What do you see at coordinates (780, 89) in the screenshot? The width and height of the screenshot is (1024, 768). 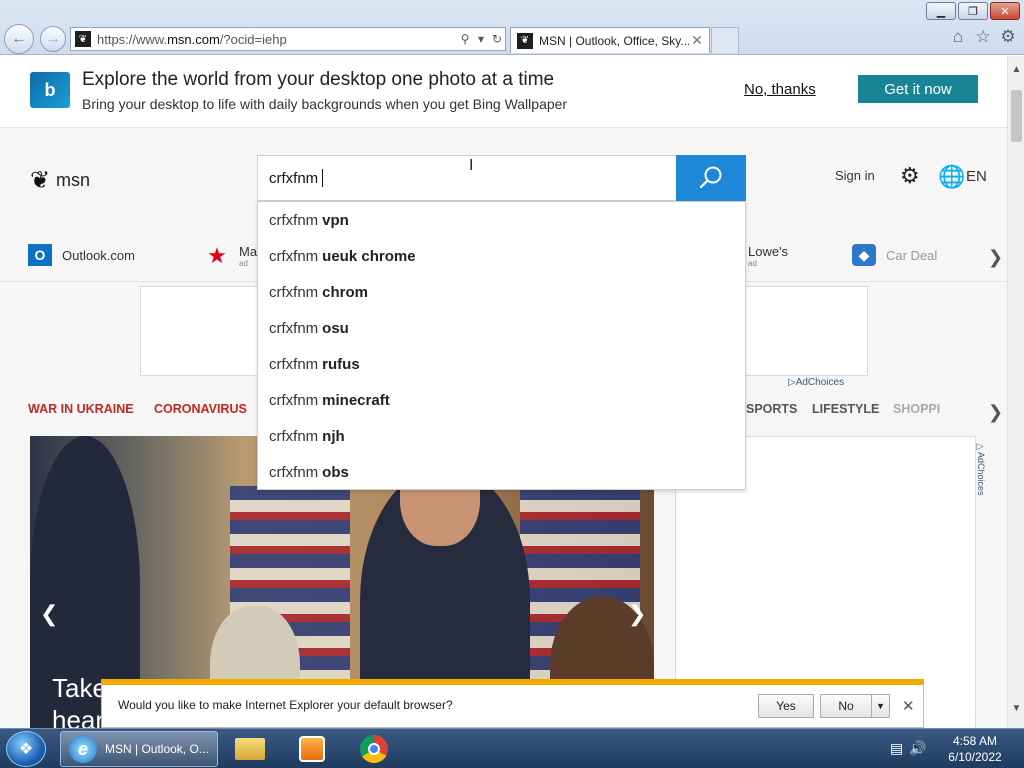 I see `no-thanks-link: No, thanks` at bounding box center [780, 89].